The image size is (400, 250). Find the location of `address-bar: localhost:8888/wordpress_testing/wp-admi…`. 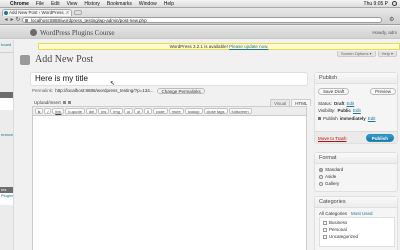

address-bar: localhost:8888/wordpress_testing/wp-admi… is located at coordinates (202, 20).